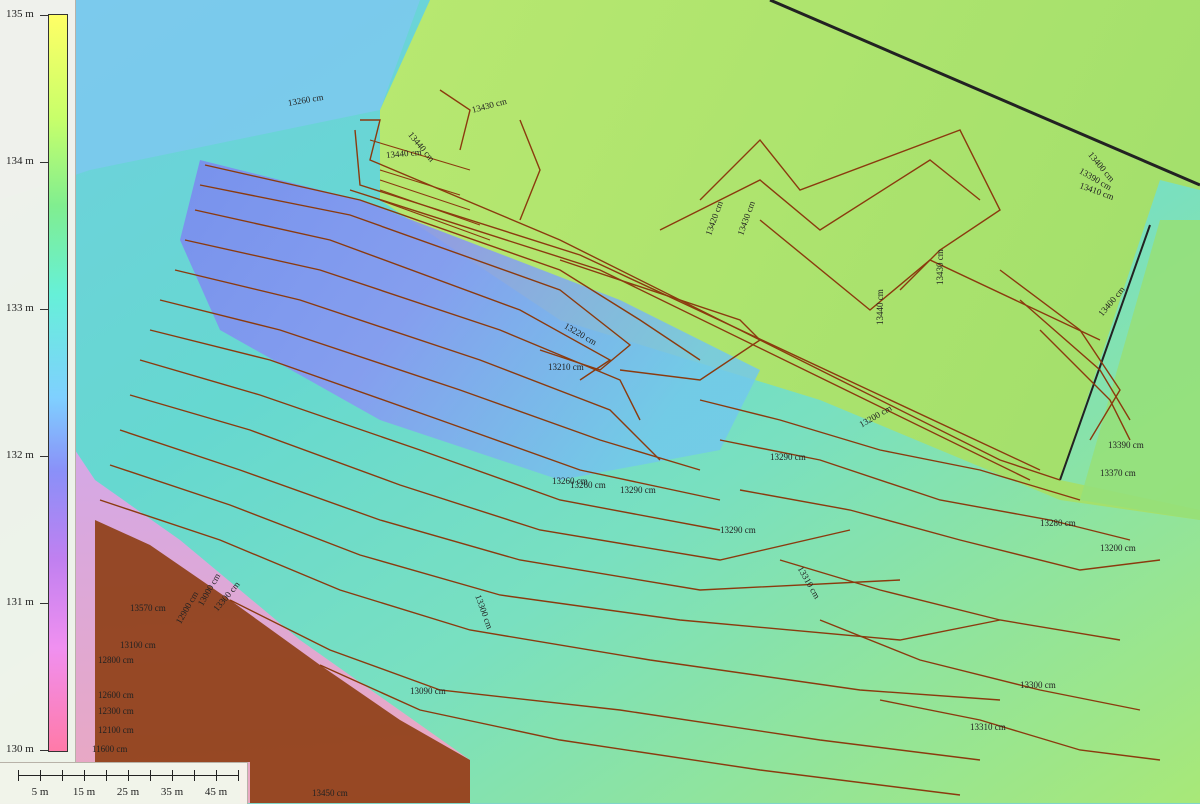  Describe the element at coordinates (988, 727) in the screenshot. I see `contour-label: 13310 cm` at that location.